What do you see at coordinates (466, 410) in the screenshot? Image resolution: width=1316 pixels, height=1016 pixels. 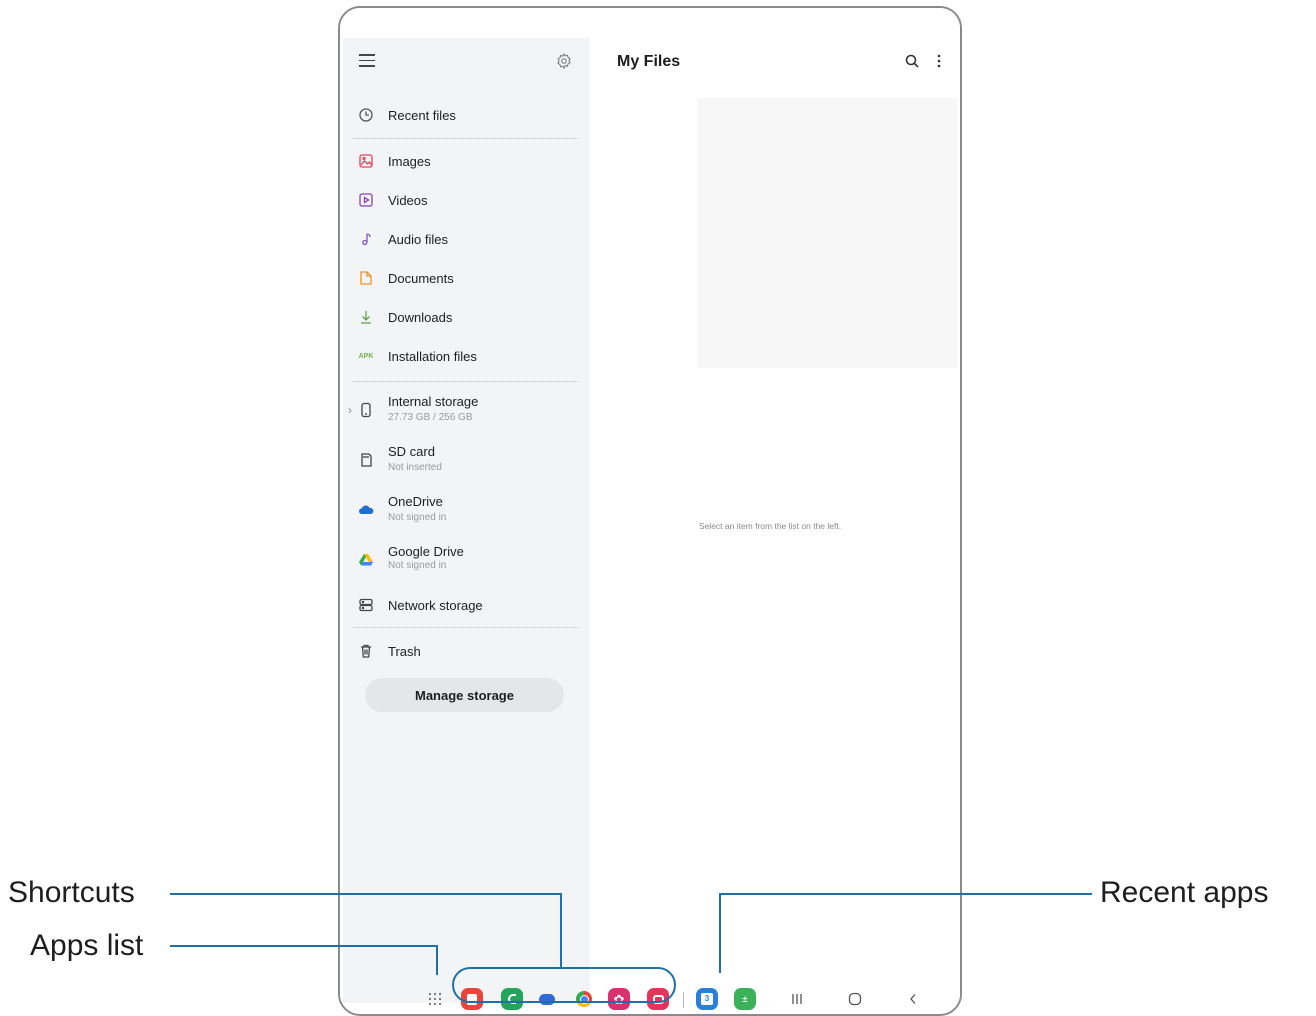 I see `sidebar-item-internal-storage: › Internal storage 27.73 GB / 256 GB` at bounding box center [466, 410].